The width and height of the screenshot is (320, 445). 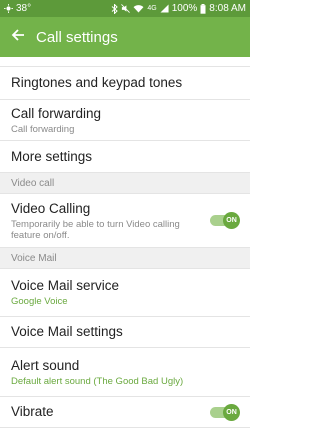 I want to click on voice-mail-service-item: Voice Mail service Google Voice, so click(x=125, y=293).